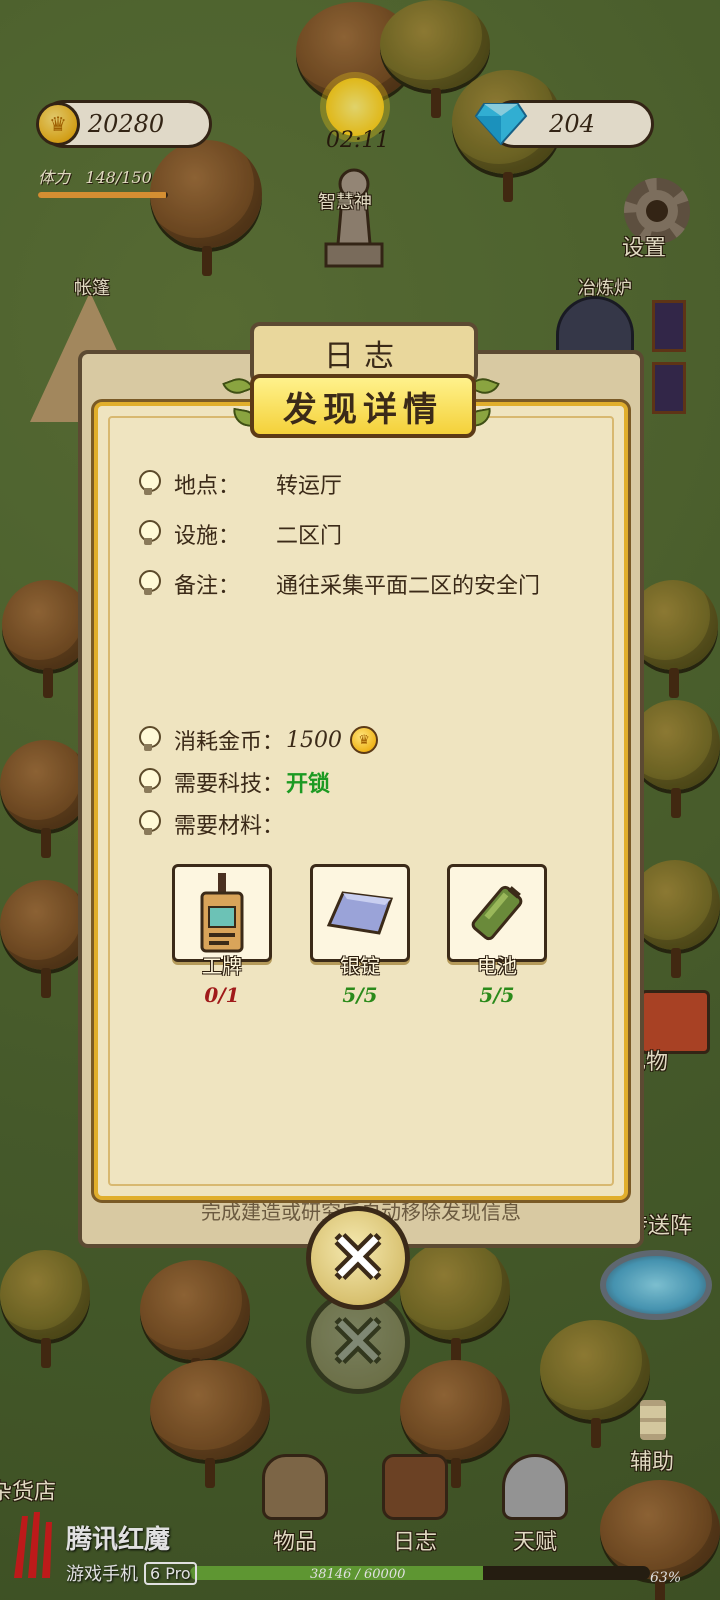 The height and width of the screenshot is (1600, 720). What do you see at coordinates (229, 784) in the screenshot?
I see `tech-key: 需要科技：` at bounding box center [229, 784].